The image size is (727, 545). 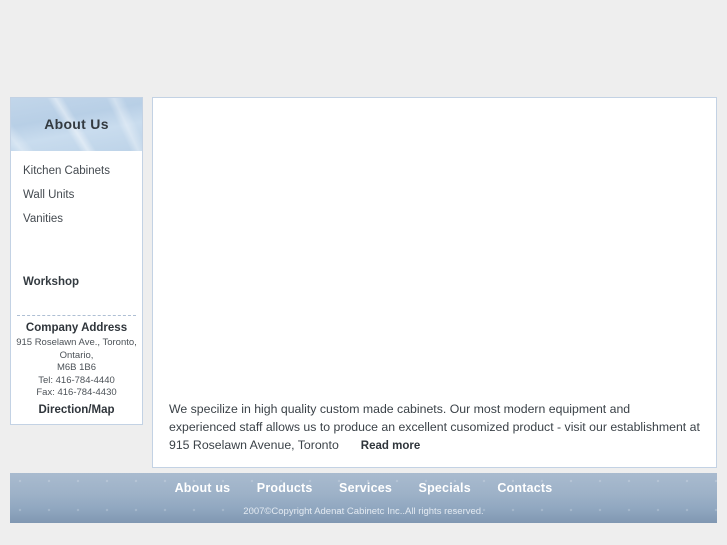 What do you see at coordinates (76, 195) in the screenshot?
I see `sidebar-item-wall-units: Wall Units` at bounding box center [76, 195].